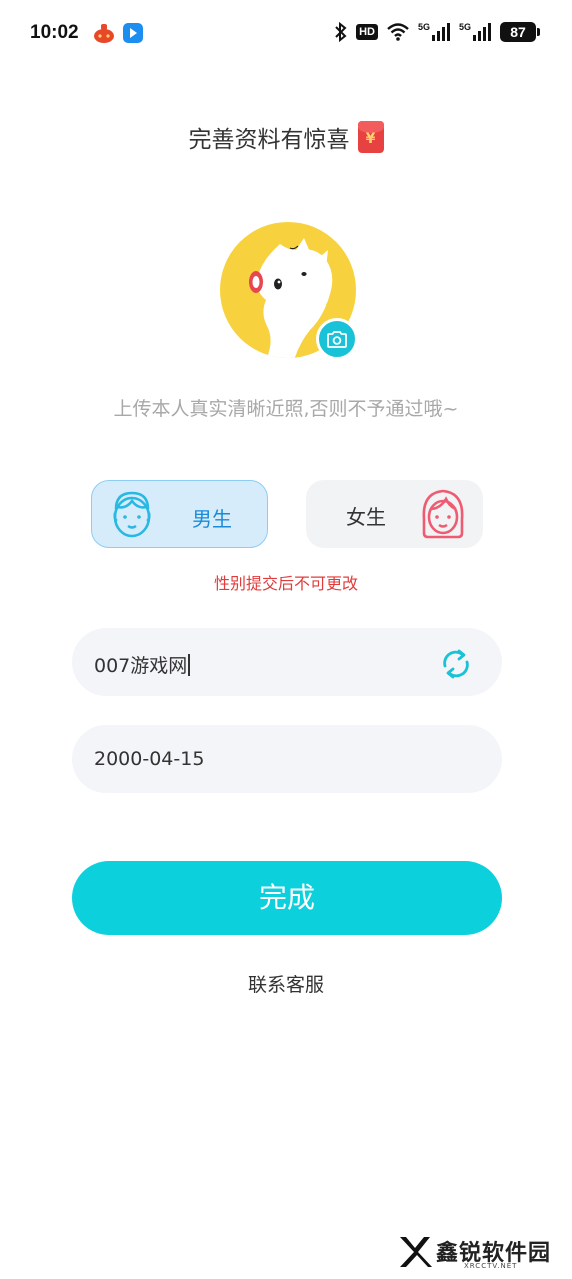 This screenshot has height=1279, width=572. Describe the element at coordinates (189, 665) in the screenshot. I see `text-caret` at that location.